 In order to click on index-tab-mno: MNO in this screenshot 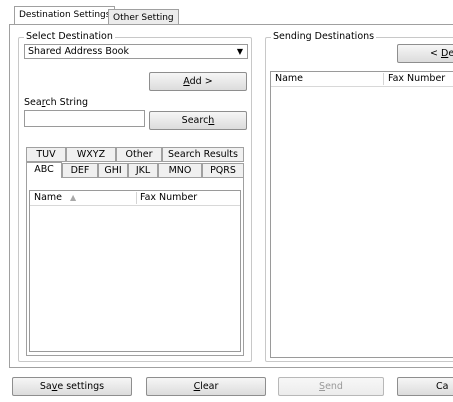, I will do `click(180, 170)`.